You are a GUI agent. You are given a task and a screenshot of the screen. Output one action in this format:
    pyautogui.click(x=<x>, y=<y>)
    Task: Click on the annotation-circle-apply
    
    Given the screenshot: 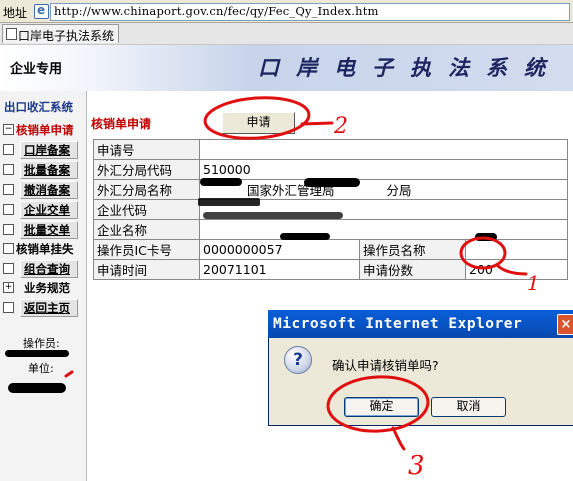 What is the action you would take?
    pyautogui.click(x=257, y=118)
    